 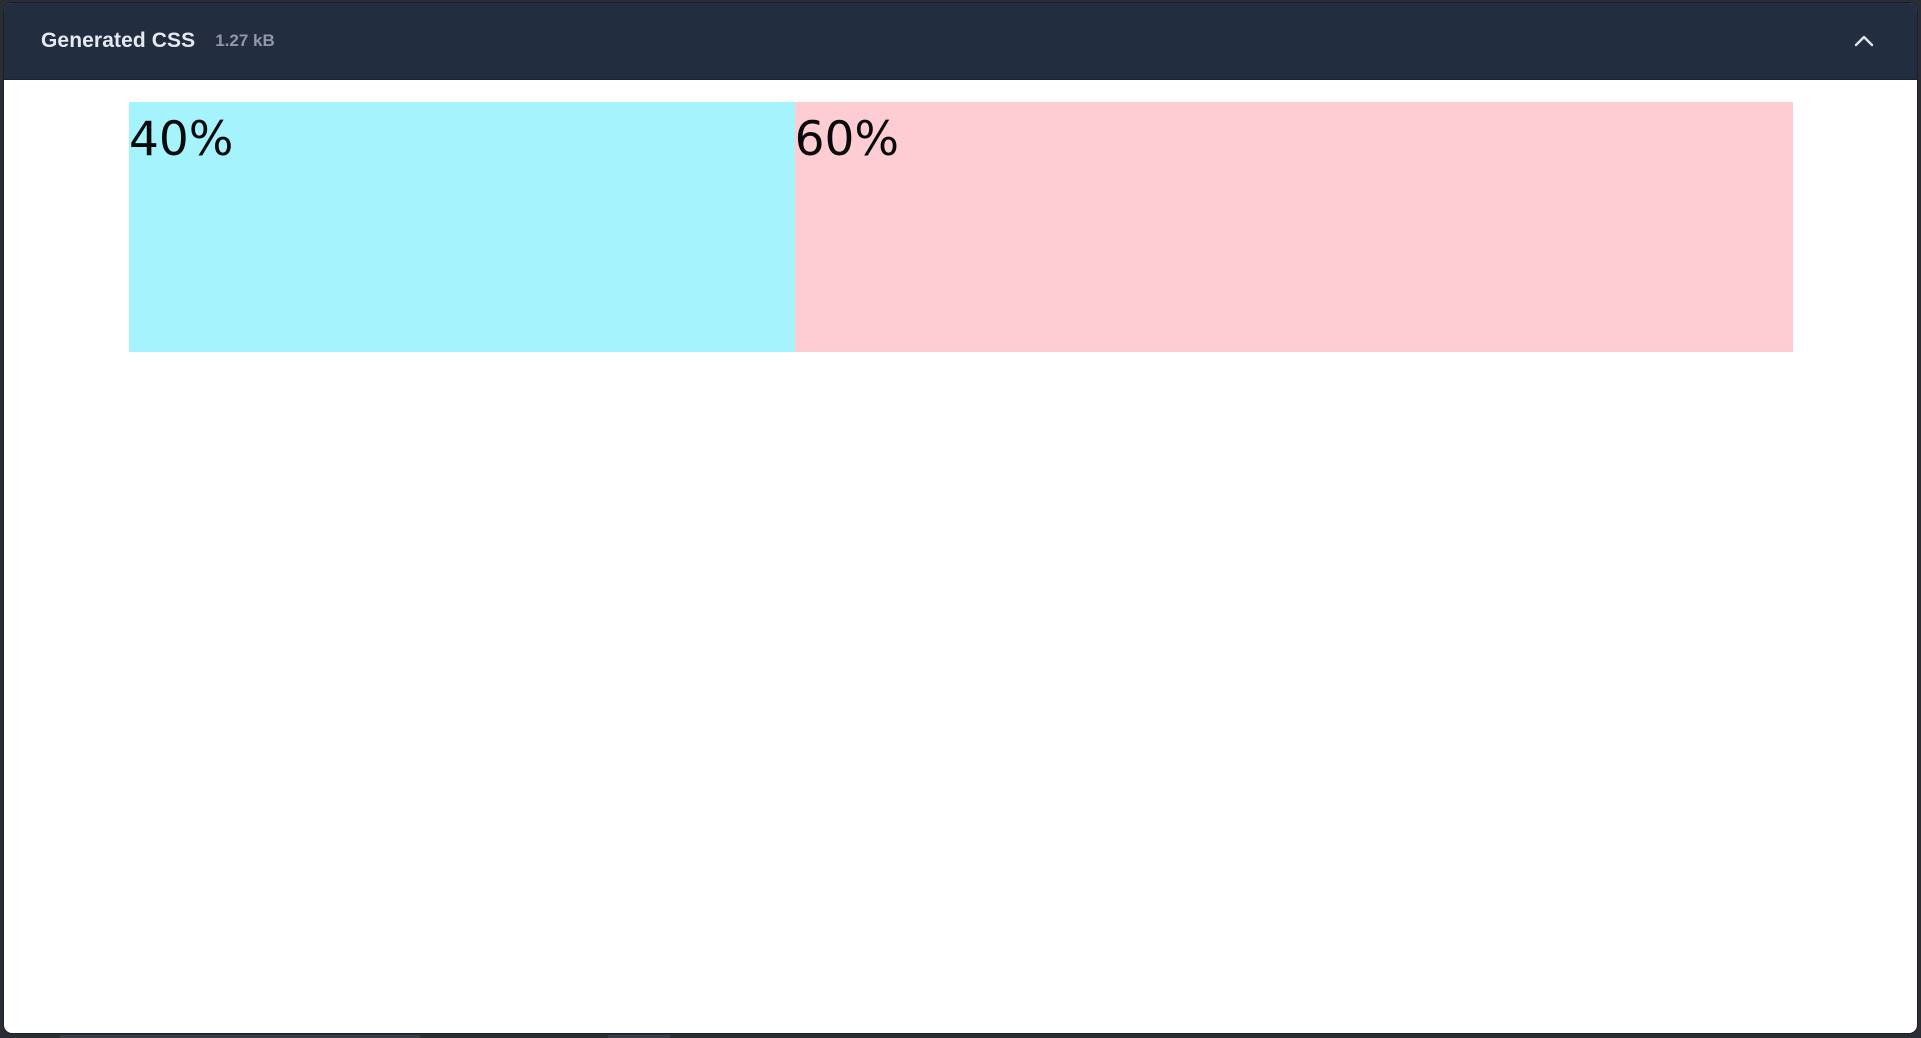 I want to click on split-cell-right: 60%, so click(x=1293, y=227).